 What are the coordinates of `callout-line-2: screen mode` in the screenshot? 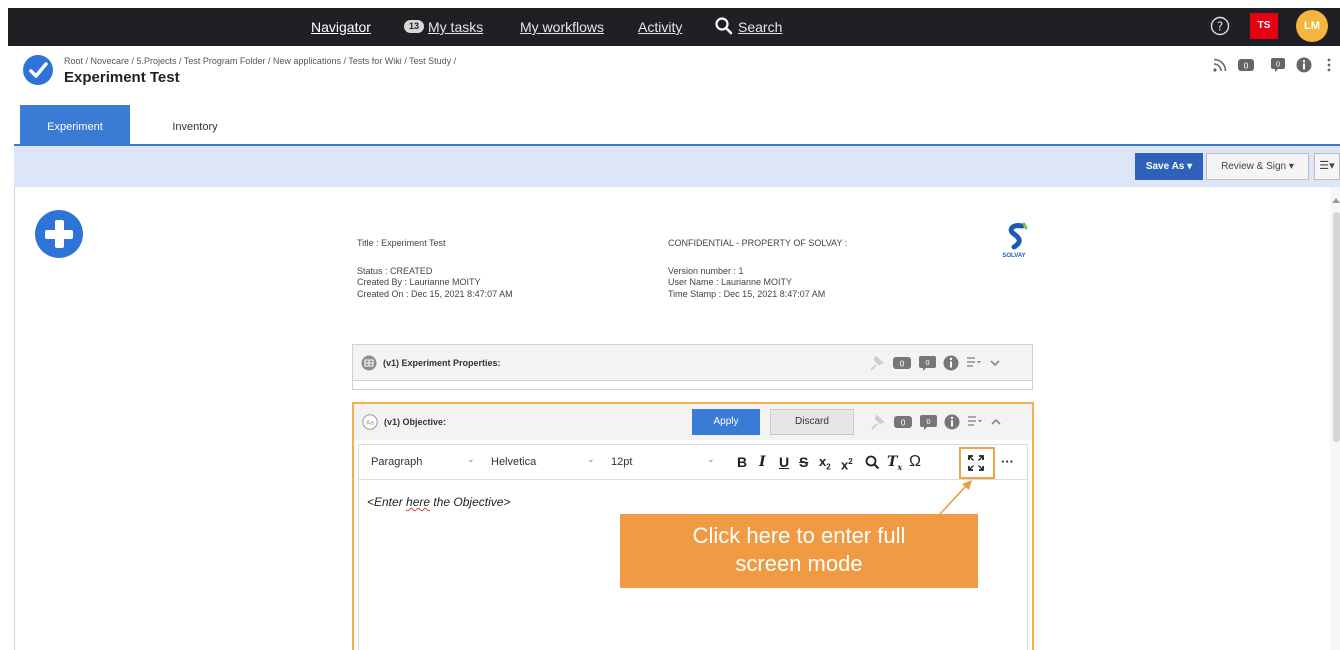 It's located at (799, 563).